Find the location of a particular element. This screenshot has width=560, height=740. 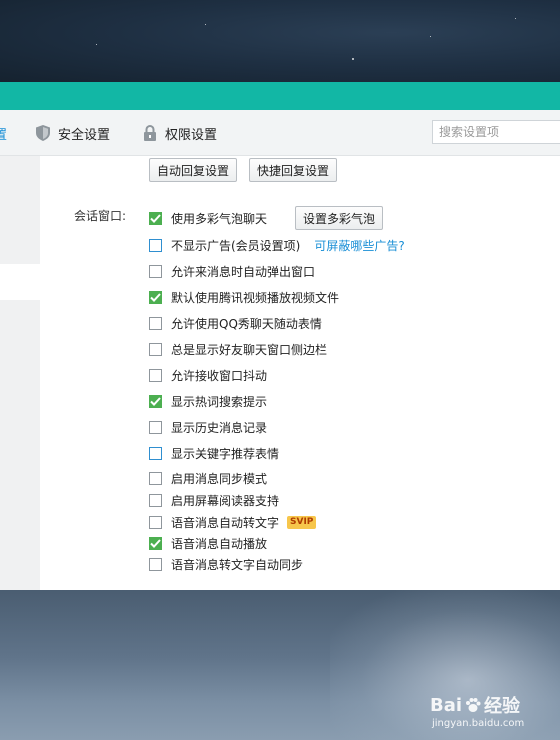

option-hot-search: 显示热词搜索提示 is located at coordinates (208, 401).